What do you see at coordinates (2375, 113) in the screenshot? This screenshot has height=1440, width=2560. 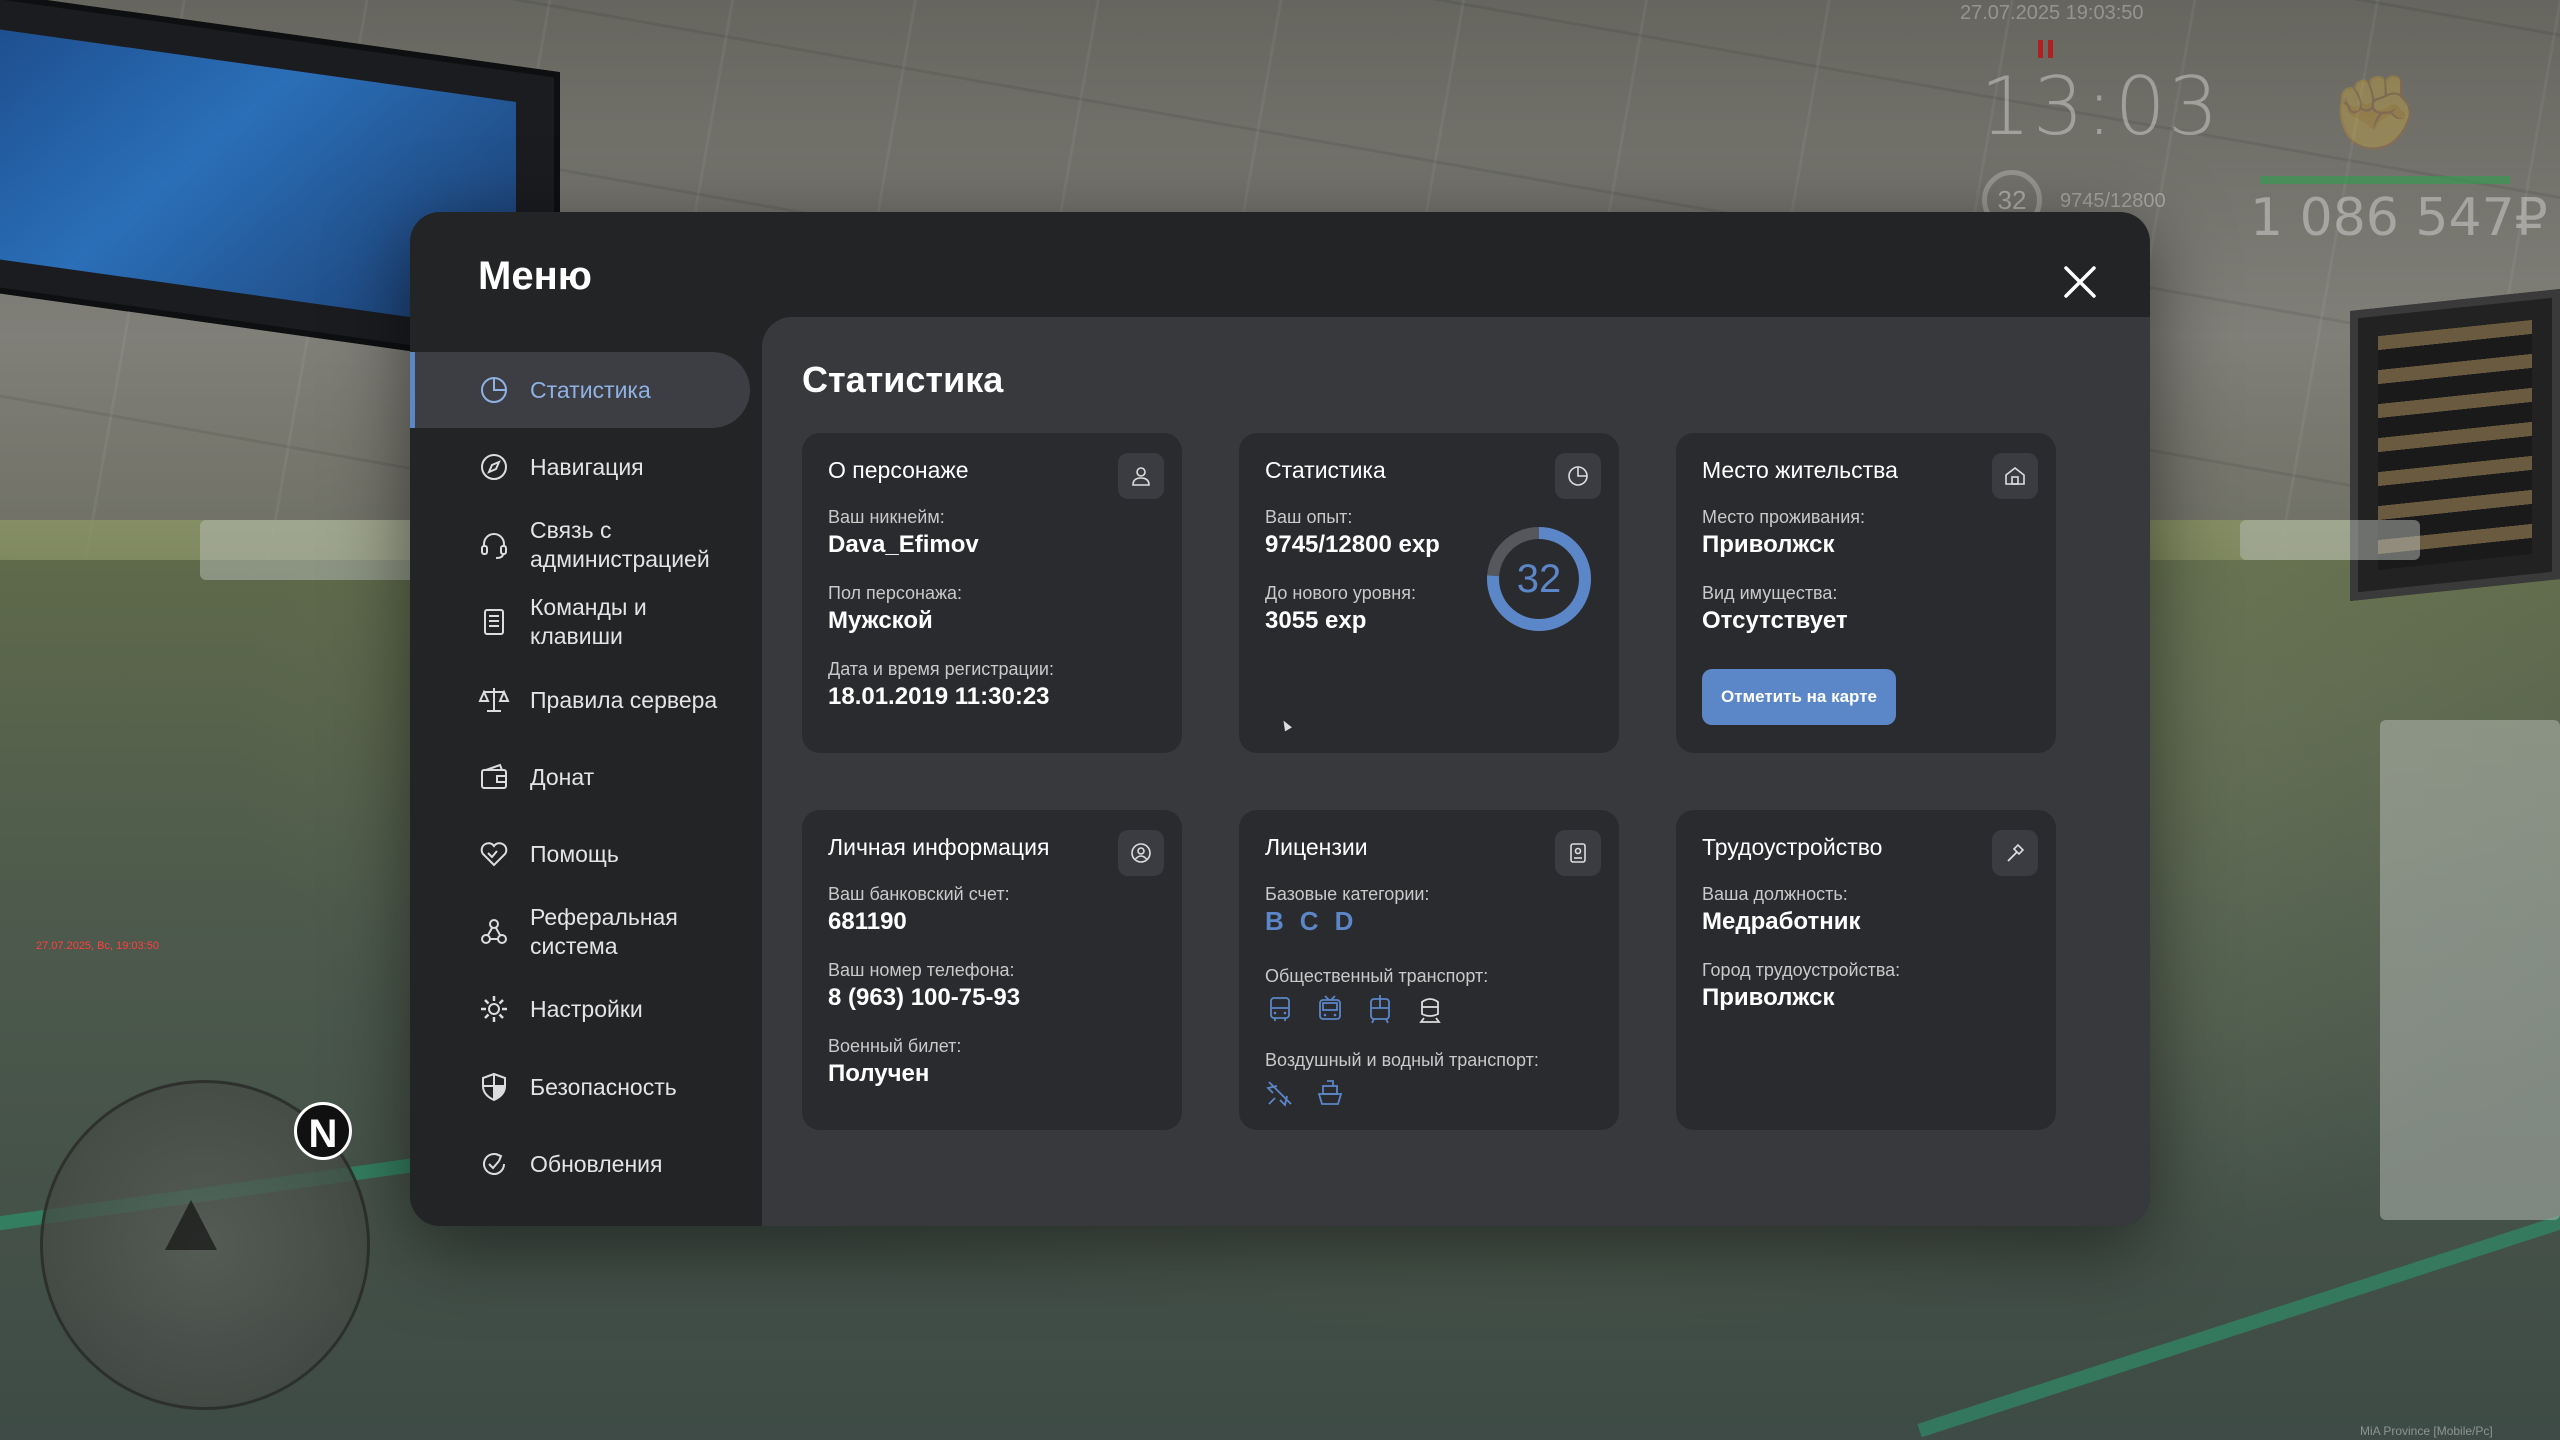 I see `fist-icon: ✊` at bounding box center [2375, 113].